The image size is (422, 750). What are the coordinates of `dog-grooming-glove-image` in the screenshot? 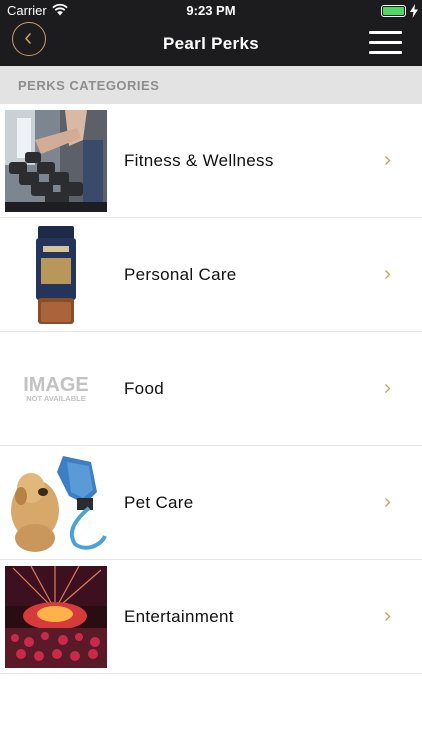 It's located at (56, 503).